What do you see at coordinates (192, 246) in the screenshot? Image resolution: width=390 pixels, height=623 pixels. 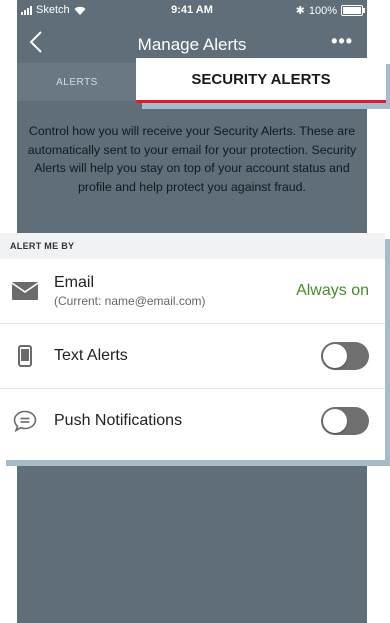 I see `section-header: ALERT ME BY` at bounding box center [192, 246].